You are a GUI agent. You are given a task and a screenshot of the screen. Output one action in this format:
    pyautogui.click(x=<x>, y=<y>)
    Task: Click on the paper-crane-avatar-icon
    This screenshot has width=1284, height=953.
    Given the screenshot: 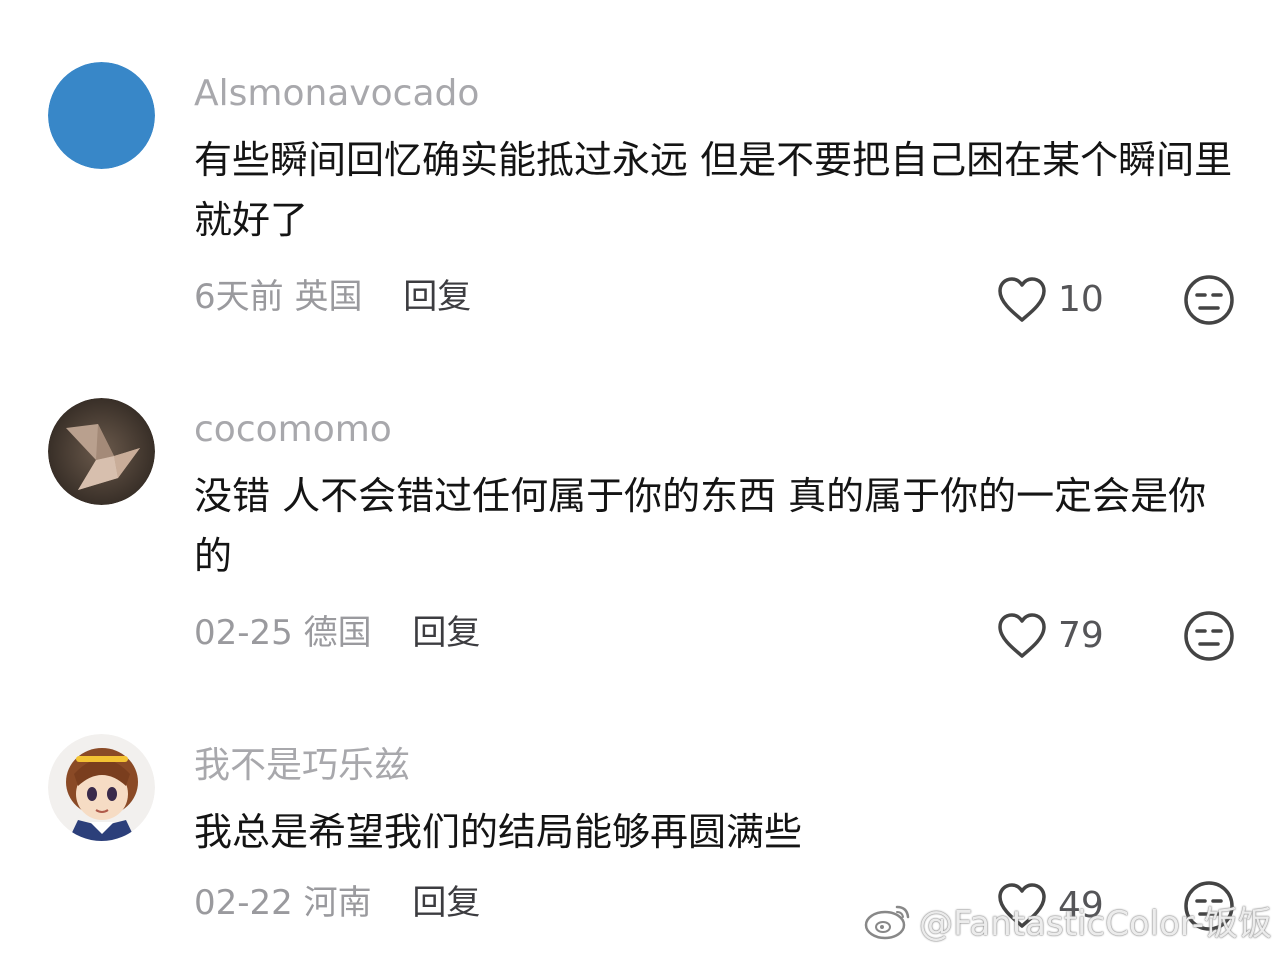 What is the action you would take?
    pyautogui.click(x=101, y=451)
    